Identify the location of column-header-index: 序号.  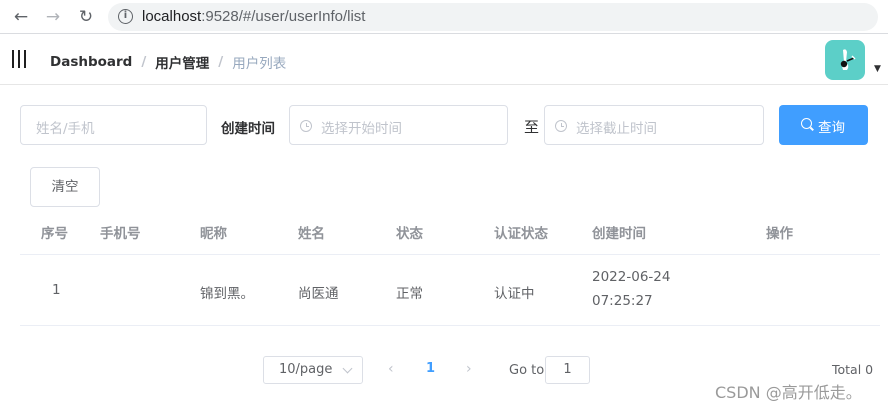
(54, 234).